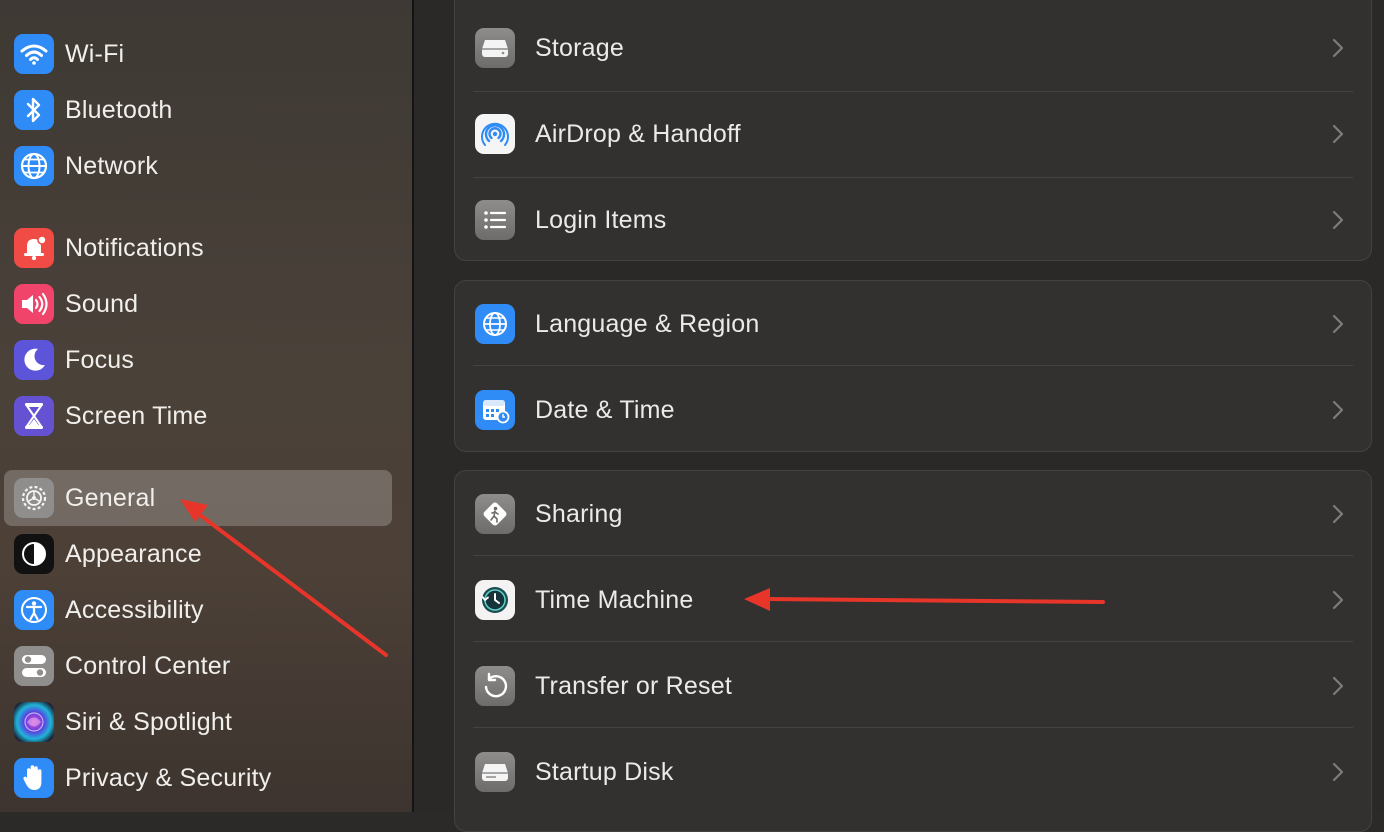  What do you see at coordinates (149, 721) in the screenshot?
I see `sidebar-item-label: Siri & Spotlight` at bounding box center [149, 721].